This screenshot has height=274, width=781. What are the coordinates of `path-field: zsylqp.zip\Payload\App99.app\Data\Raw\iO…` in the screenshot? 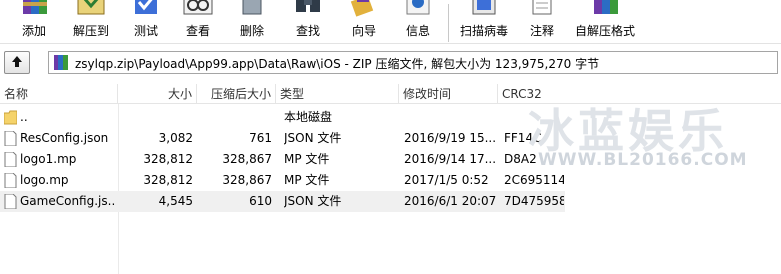 It's located at (413, 62).